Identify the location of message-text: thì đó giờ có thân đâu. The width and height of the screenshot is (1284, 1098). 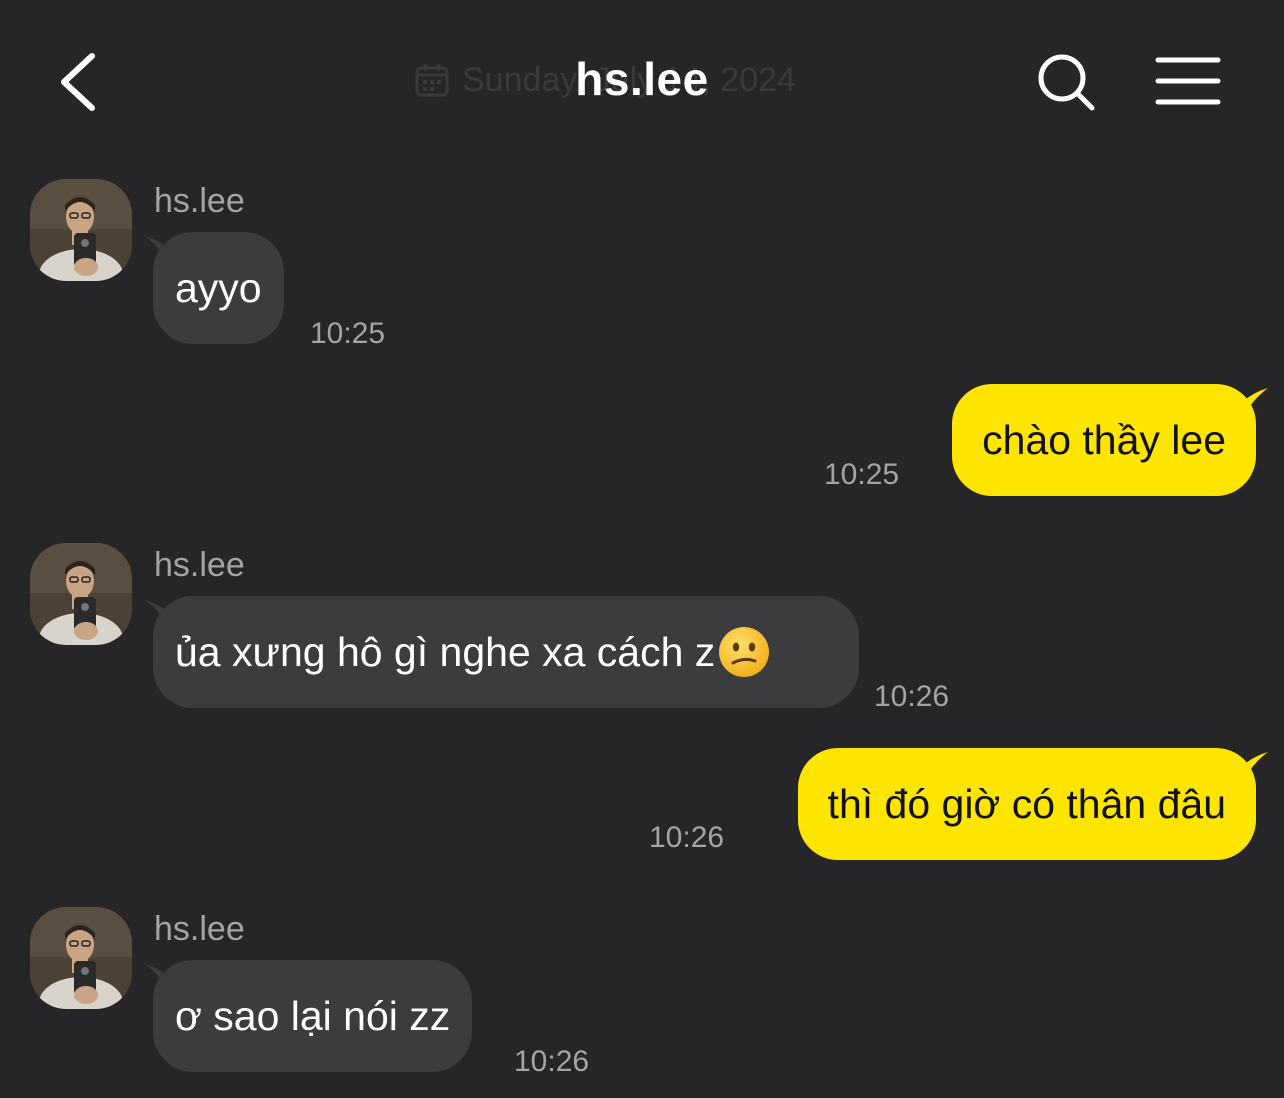
(1026, 803).